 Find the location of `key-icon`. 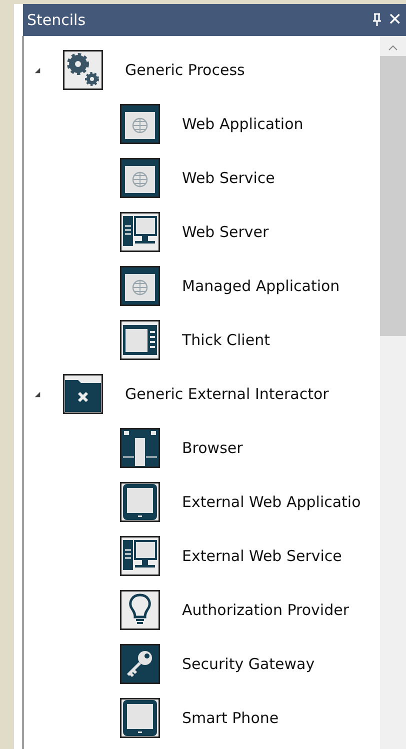

key-icon is located at coordinates (140, 664).